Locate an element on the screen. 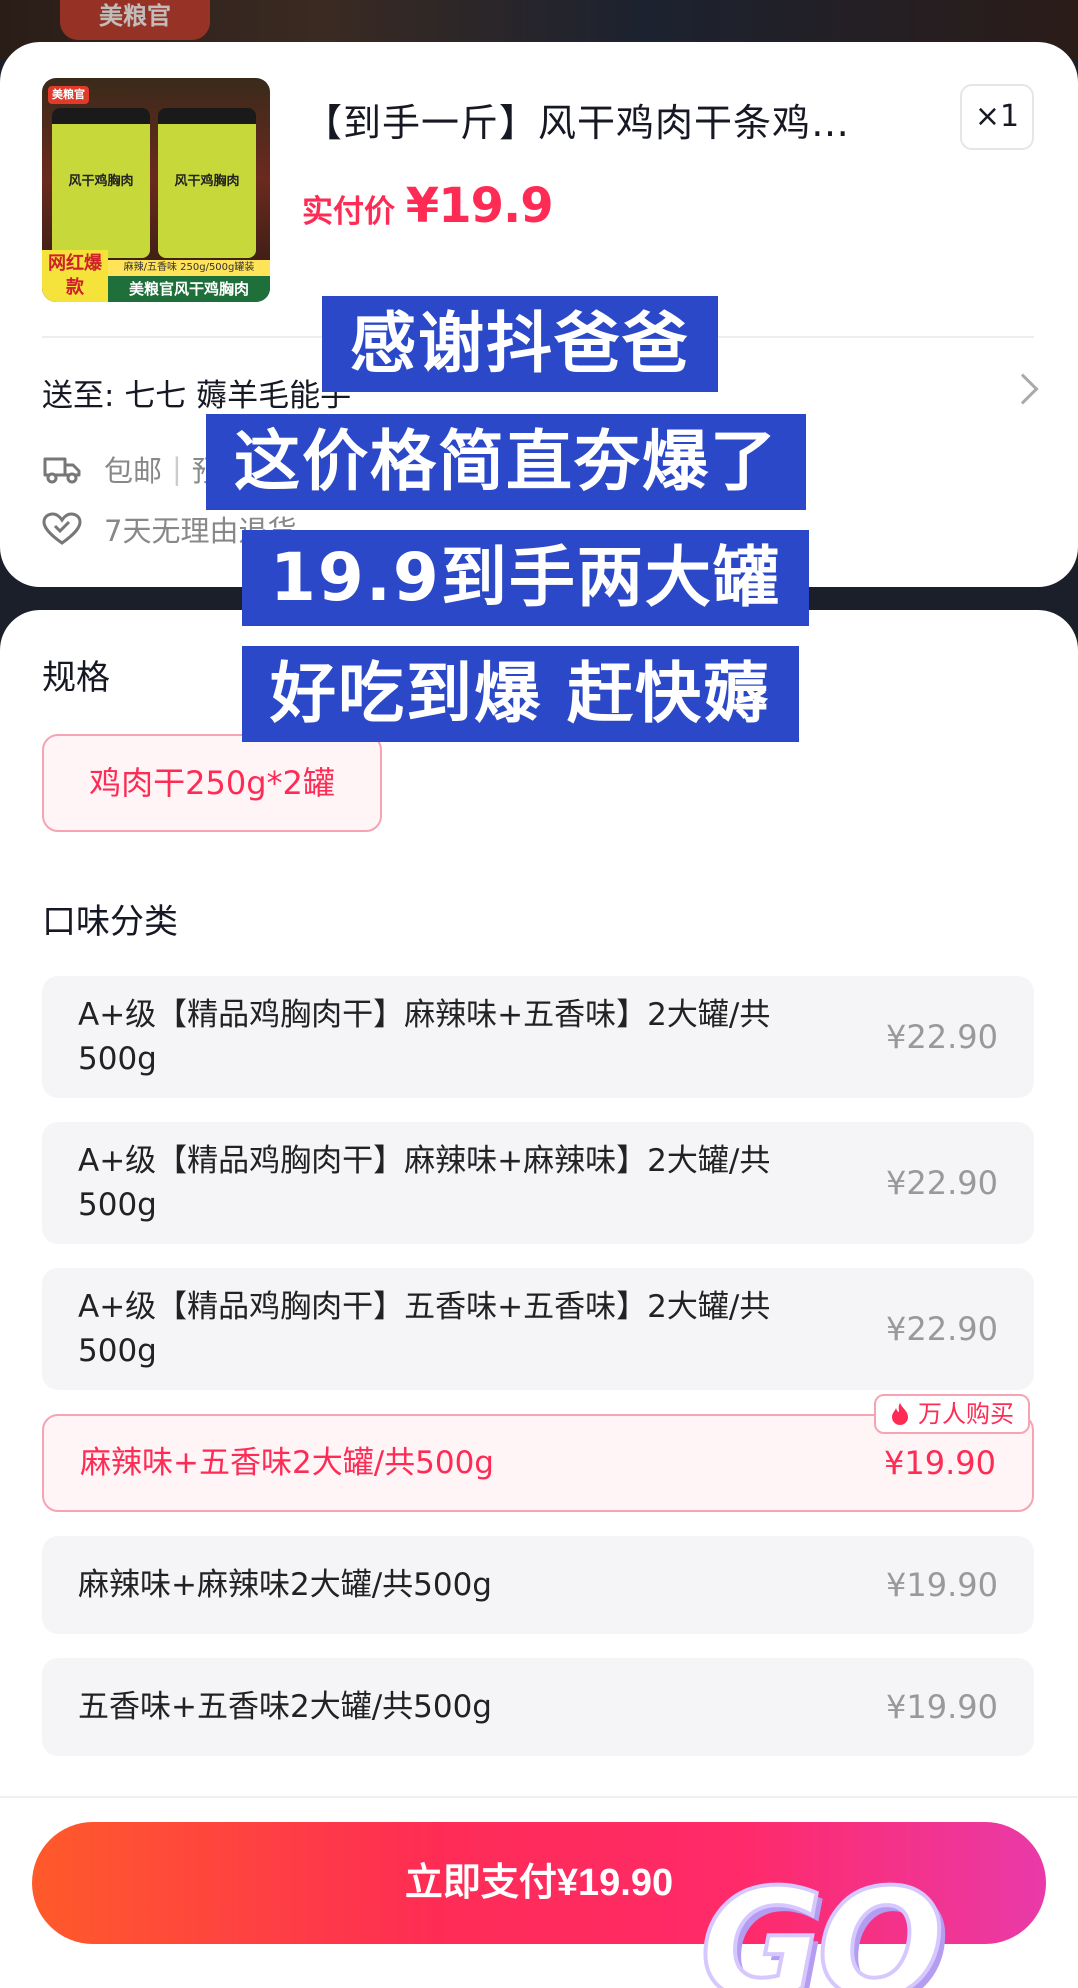  caption-line: 19.9到手两大罐 is located at coordinates (525, 578).